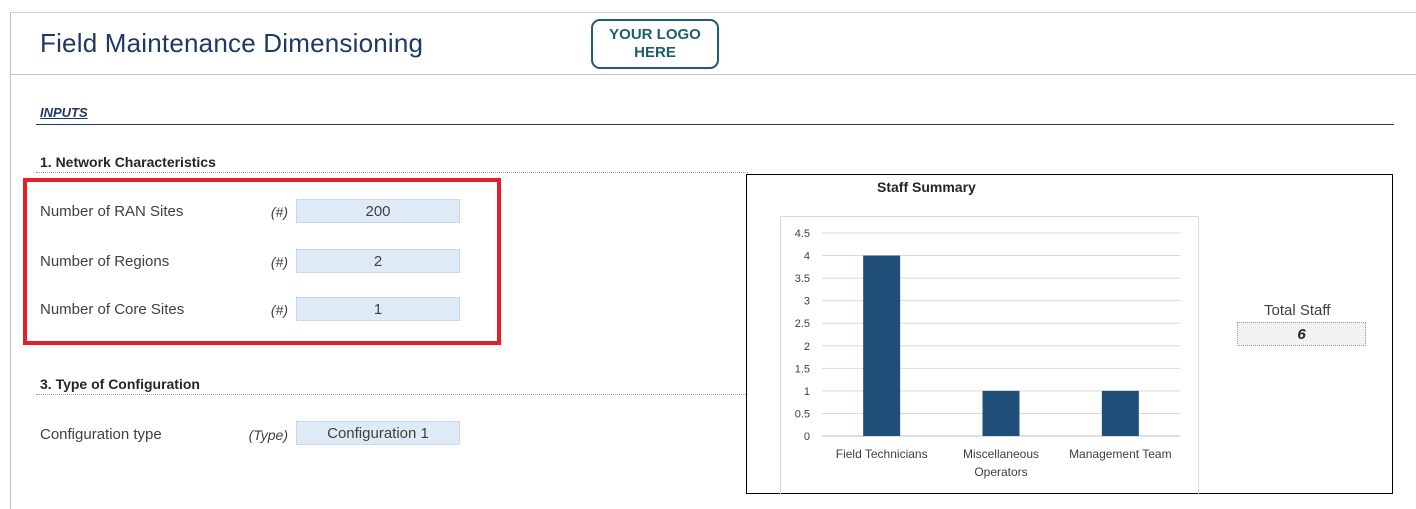  Describe the element at coordinates (1301, 334) in the screenshot. I see `total-staff-value: 6` at that location.